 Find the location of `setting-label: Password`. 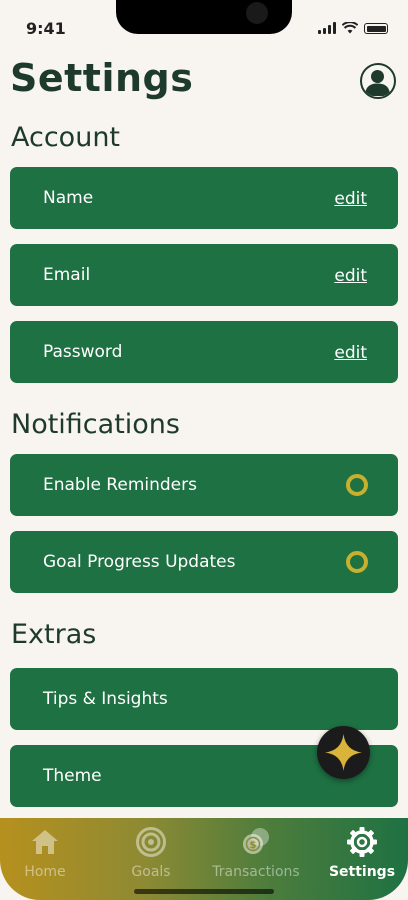

setting-label: Password is located at coordinates (83, 352).